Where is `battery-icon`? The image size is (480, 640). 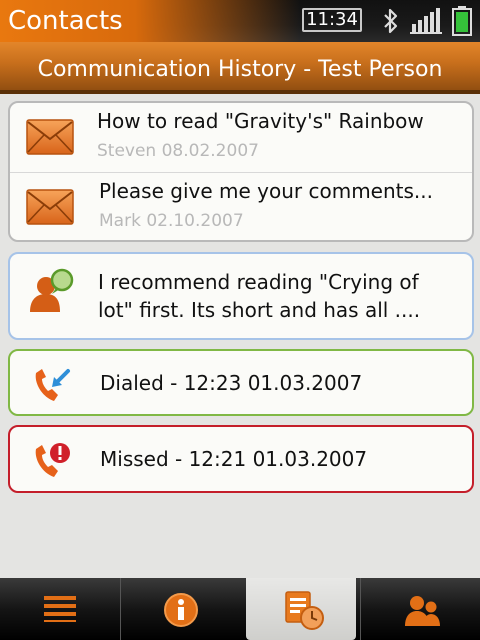
battery-icon is located at coordinates (462, 21).